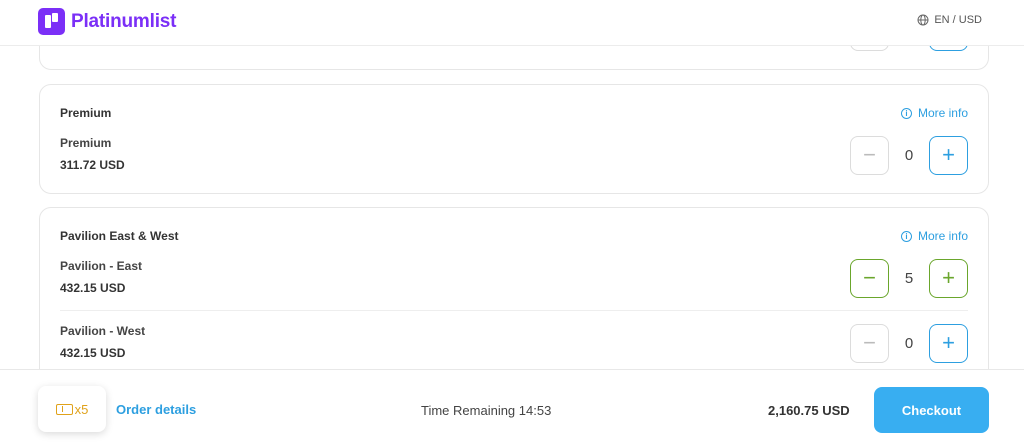 Image resolution: width=1024 pixels, height=446 pixels. Describe the element at coordinates (514, 310) in the screenshot. I see `row-divider` at that location.